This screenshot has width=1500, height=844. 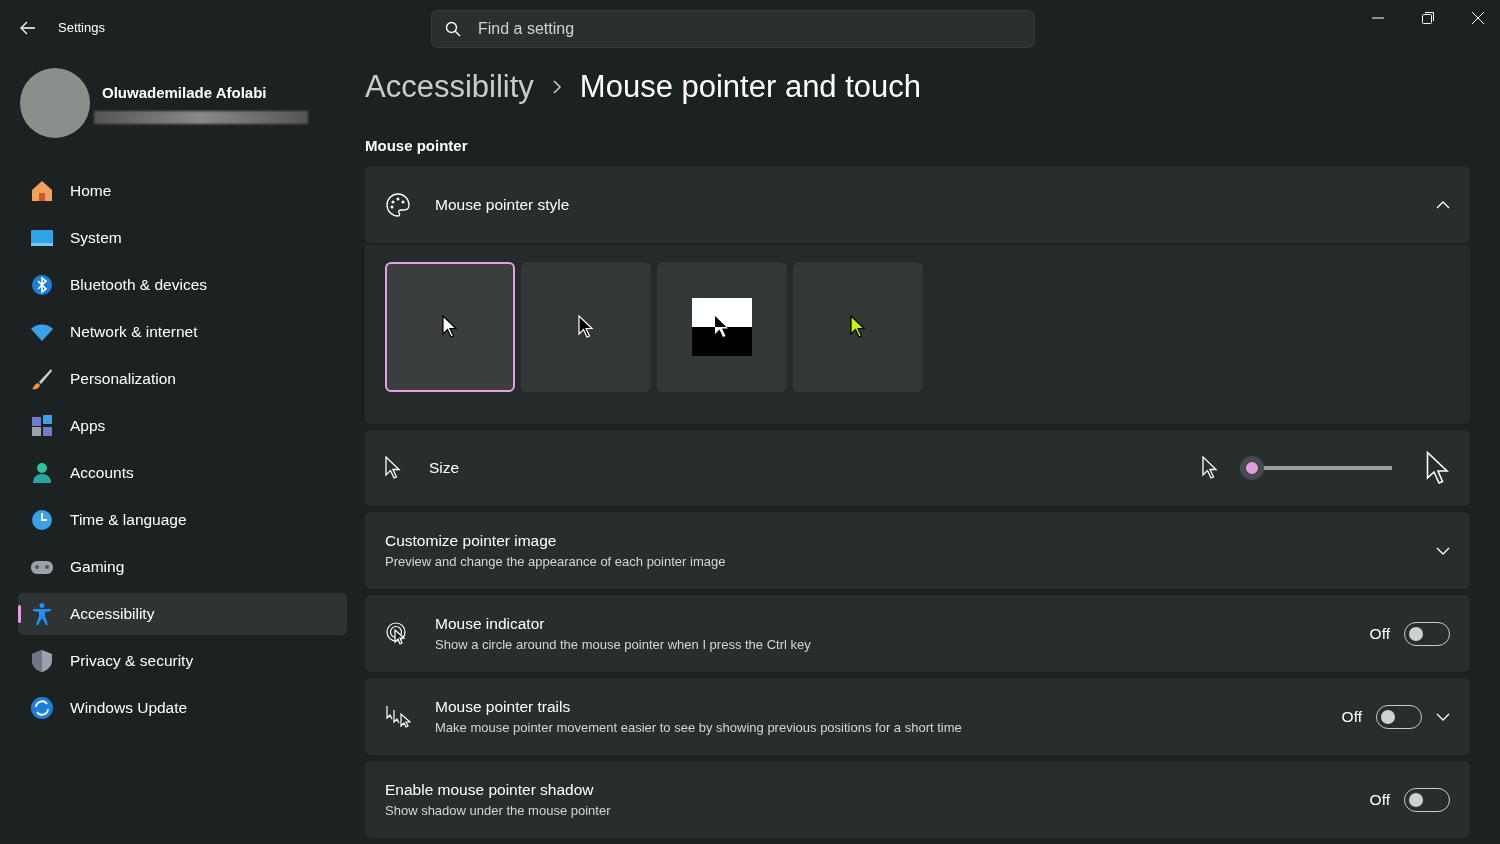 What do you see at coordinates (42, 285) in the screenshot?
I see `bluetooth-icon` at bounding box center [42, 285].